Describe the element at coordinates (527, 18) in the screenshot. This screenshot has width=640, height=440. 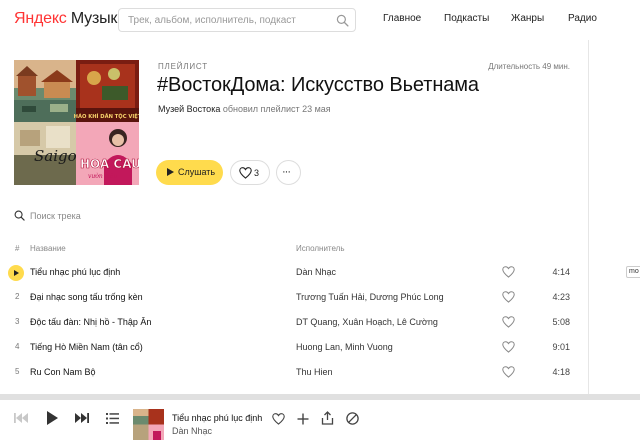
I see `nav-genres: Жанры` at that location.